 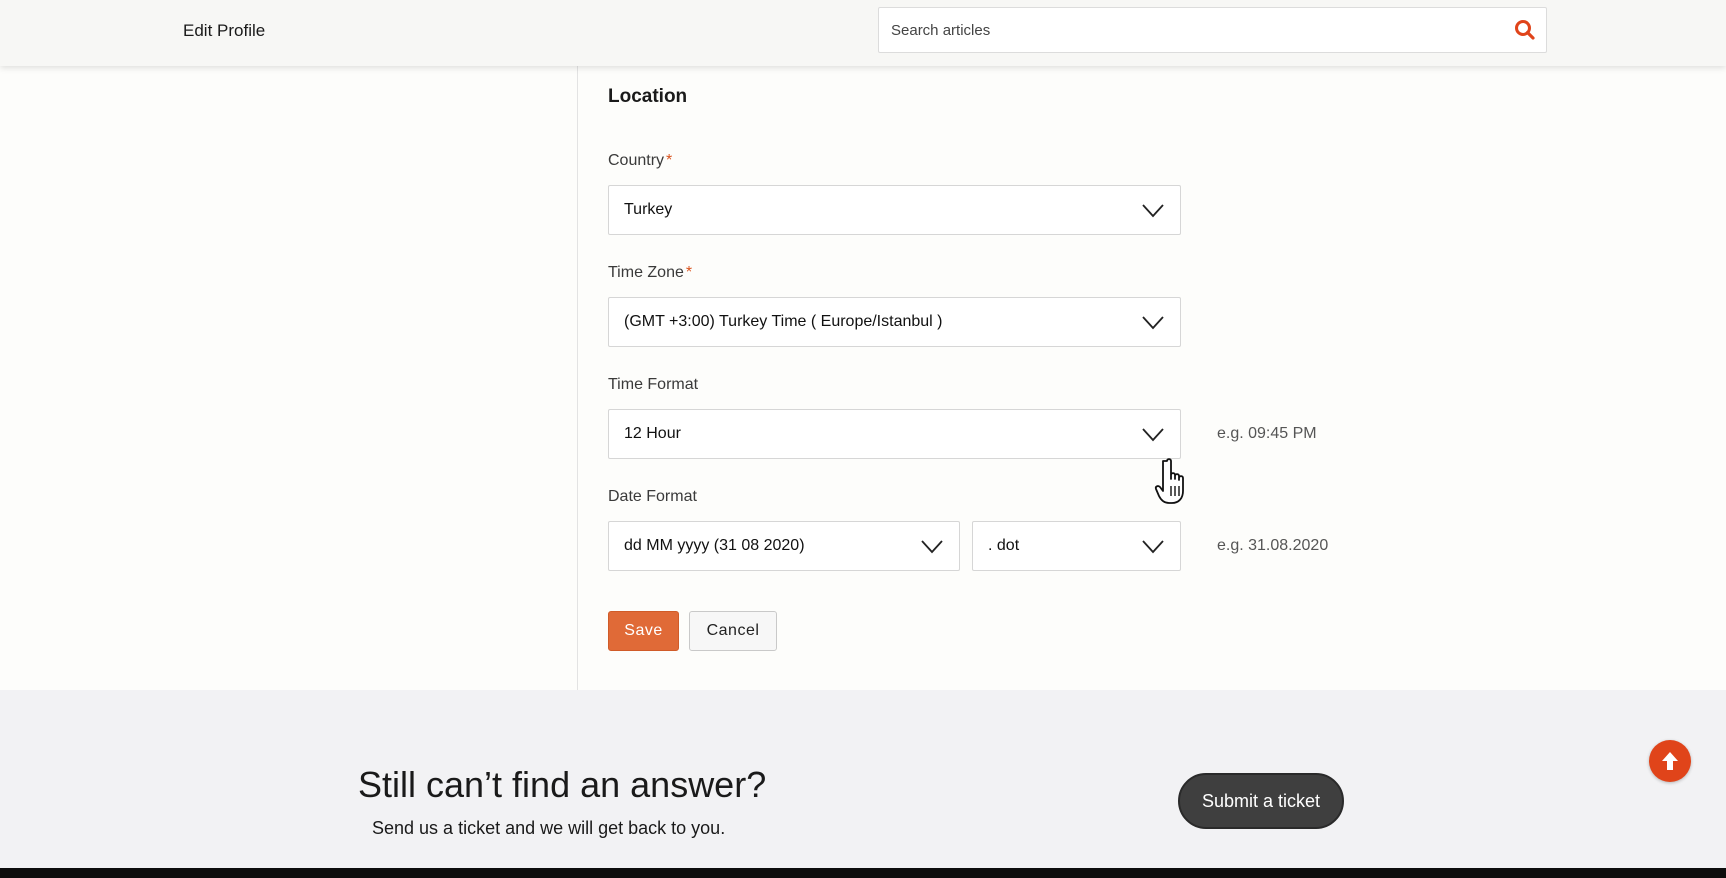 I want to click on save-button: Save, so click(x=643, y=631).